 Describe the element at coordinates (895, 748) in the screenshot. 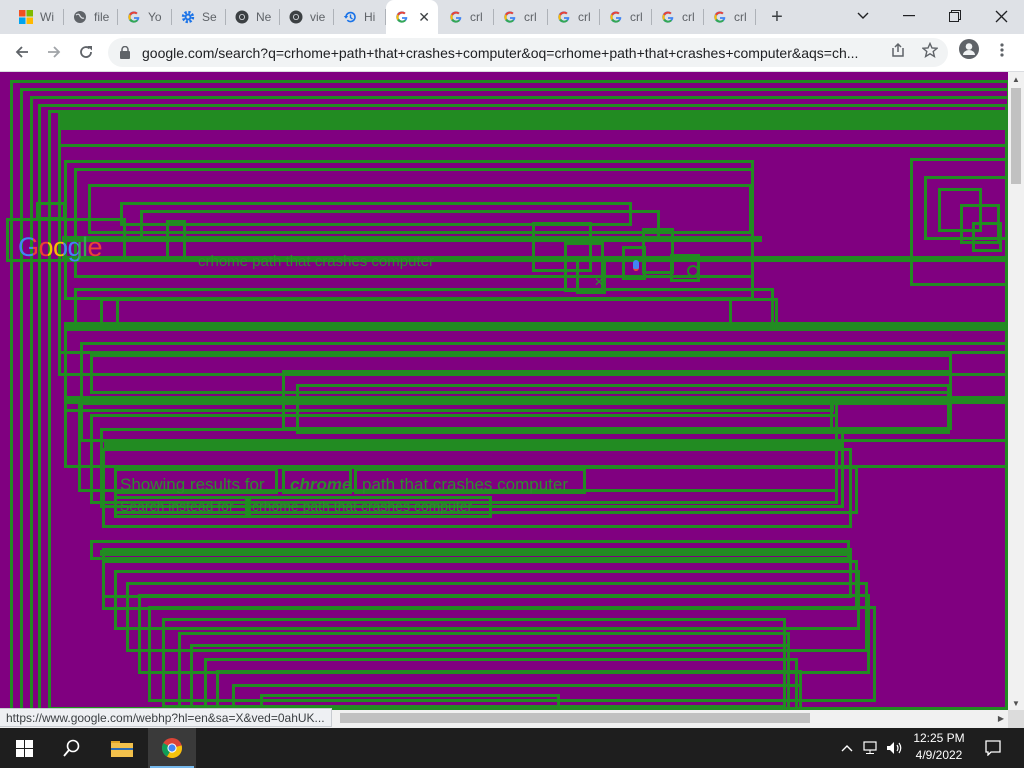

I see `volume-icon` at that location.